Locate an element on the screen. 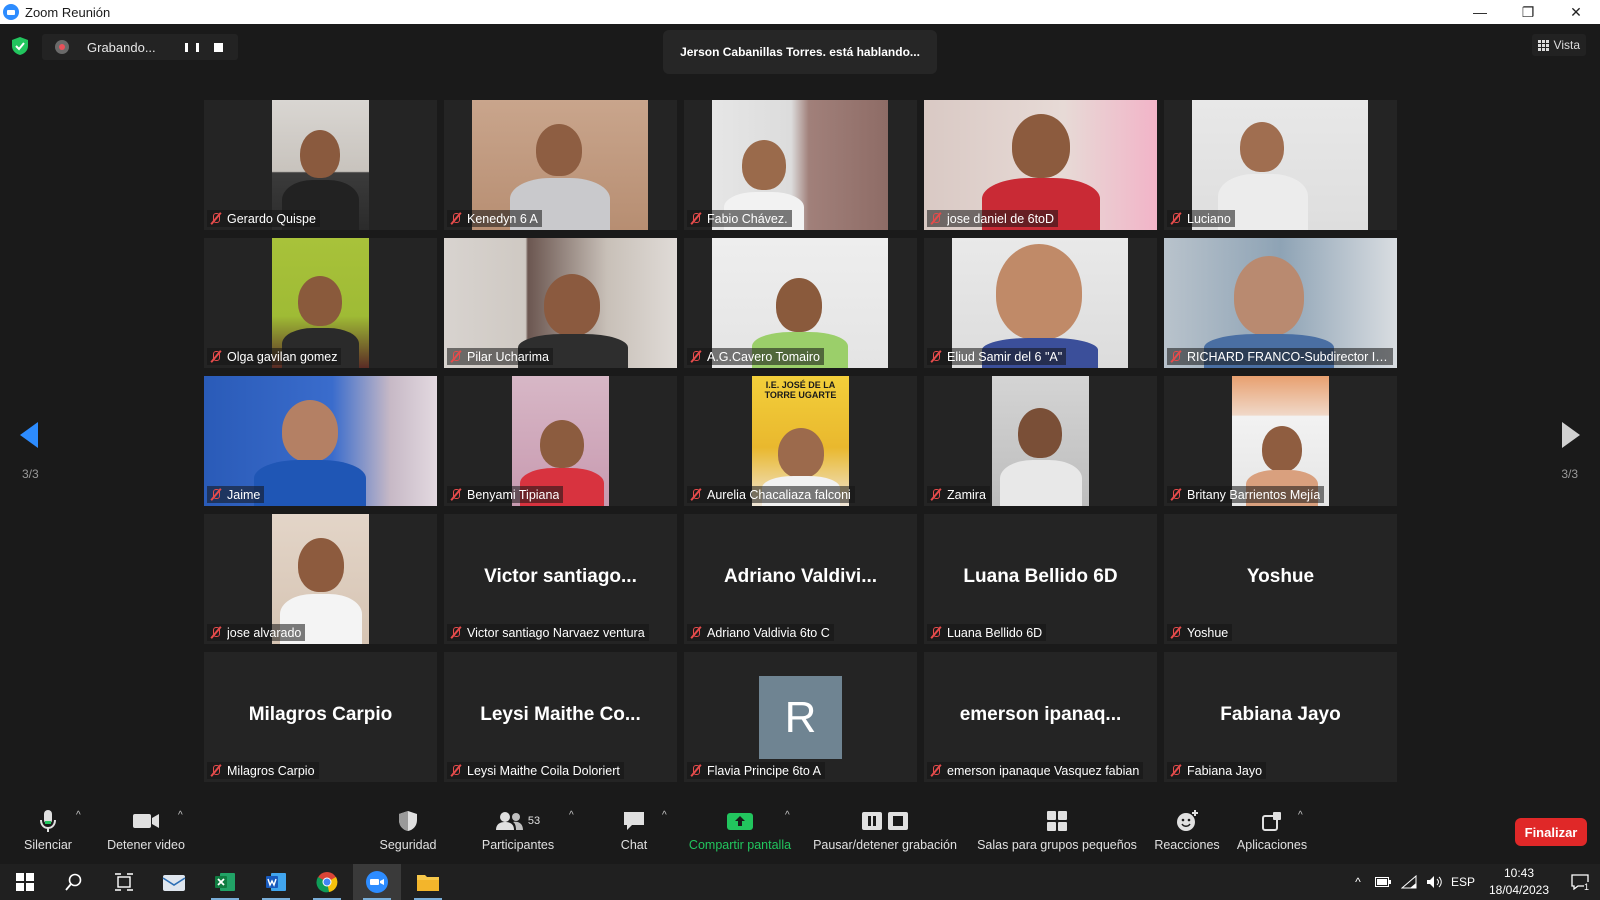 This screenshot has width=1600, height=900. participant-tile: Yoshue Yoshue is located at coordinates (1280, 579).